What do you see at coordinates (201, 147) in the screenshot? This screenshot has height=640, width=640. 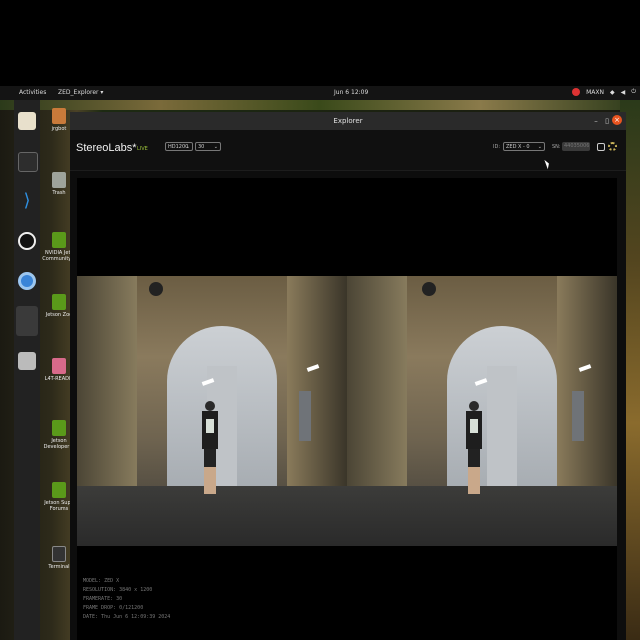 I see `fps-select-value: 30` at bounding box center [201, 147].